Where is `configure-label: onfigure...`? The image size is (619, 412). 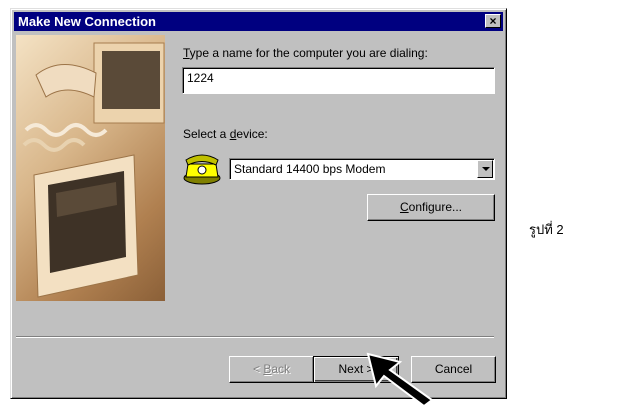 configure-label: onfigure... is located at coordinates (435, 207).